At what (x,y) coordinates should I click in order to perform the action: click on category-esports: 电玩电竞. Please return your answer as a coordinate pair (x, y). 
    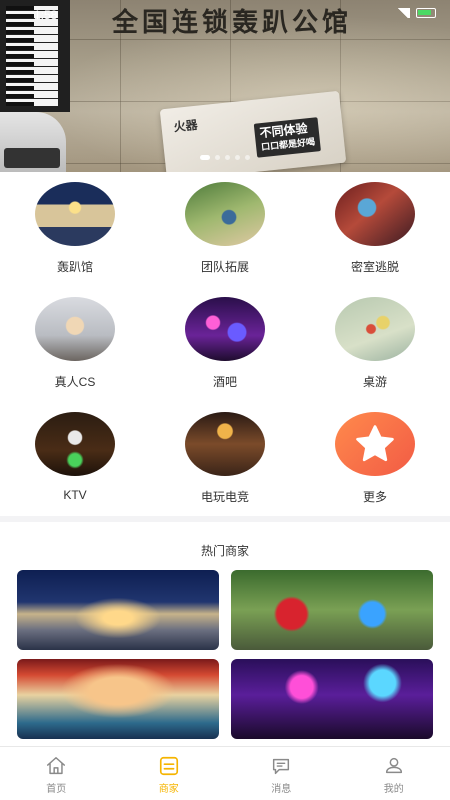
    Looking at the image, I should click on (225, 469).